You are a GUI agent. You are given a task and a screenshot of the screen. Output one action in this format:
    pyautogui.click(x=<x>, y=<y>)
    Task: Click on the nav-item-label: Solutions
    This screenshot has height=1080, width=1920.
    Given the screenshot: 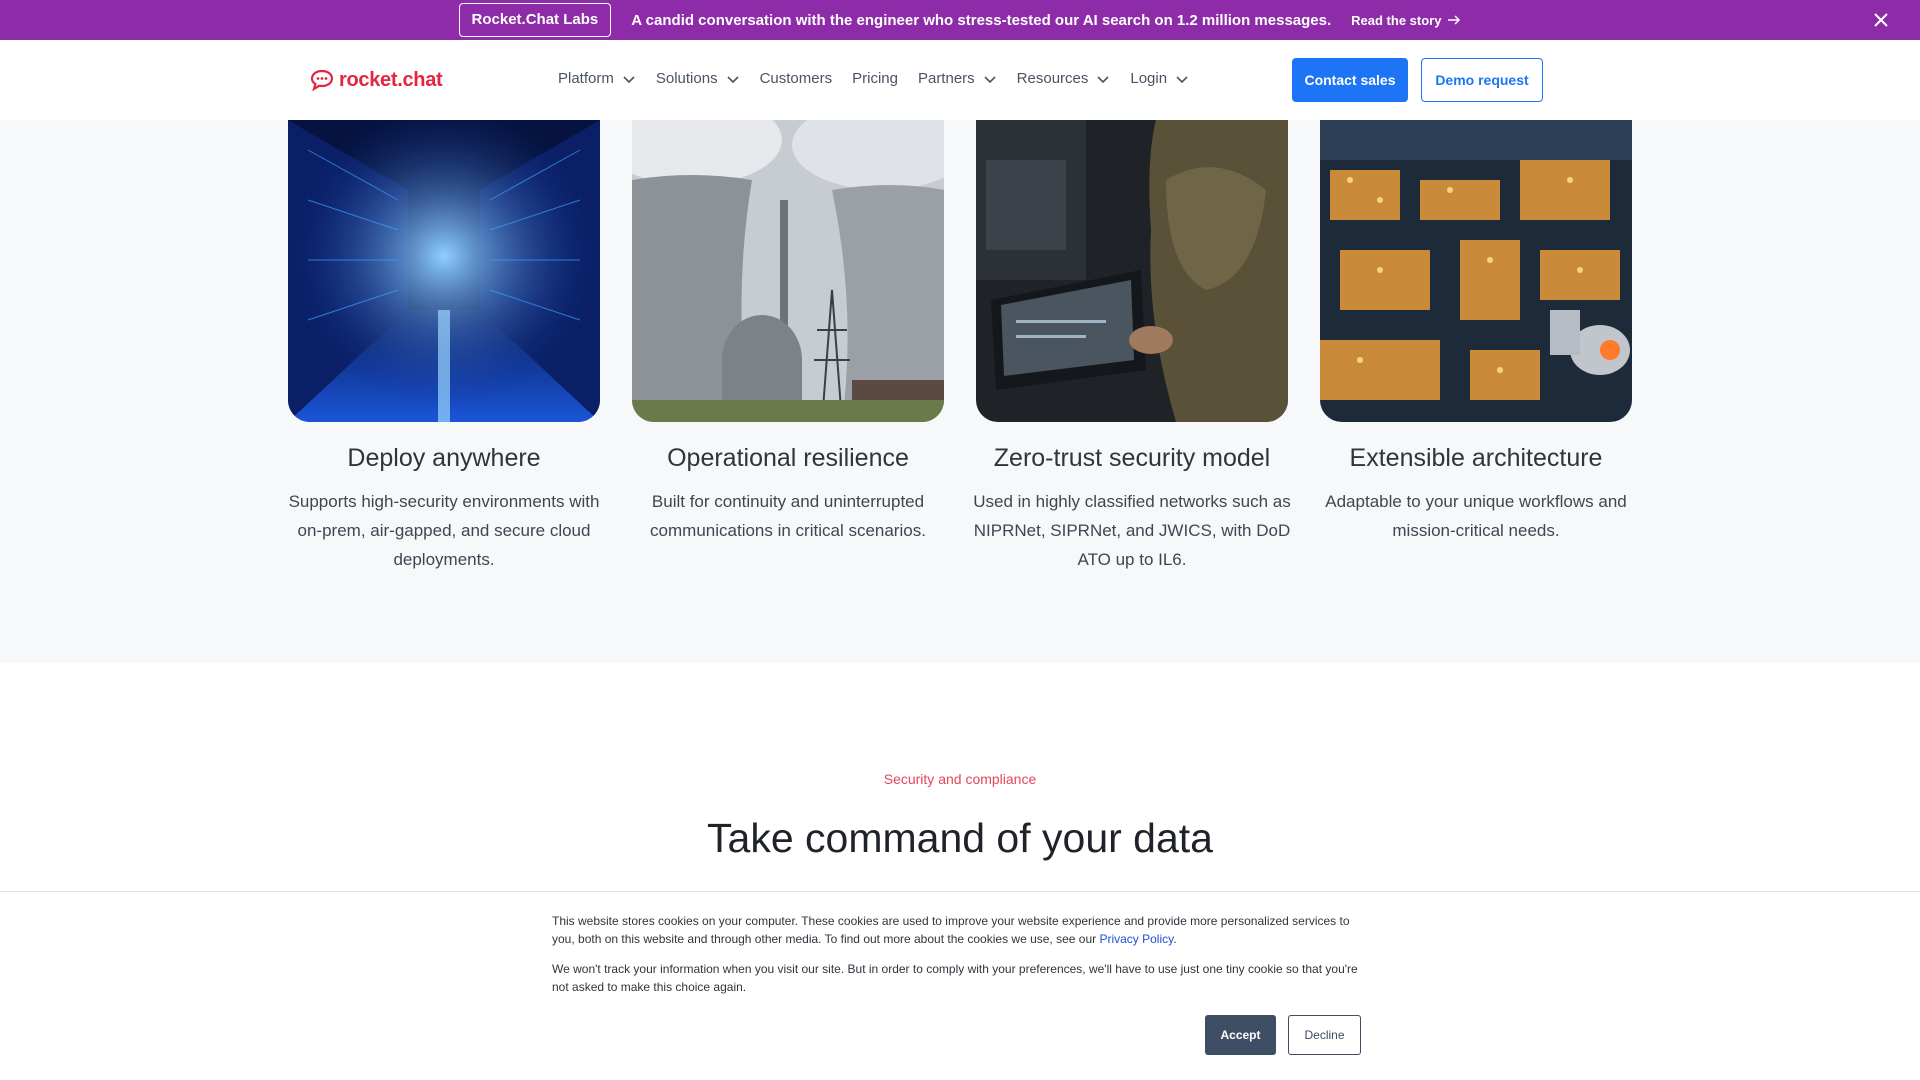 What is the action you would take?
    pyautogui.click(x=686, y=78)
    